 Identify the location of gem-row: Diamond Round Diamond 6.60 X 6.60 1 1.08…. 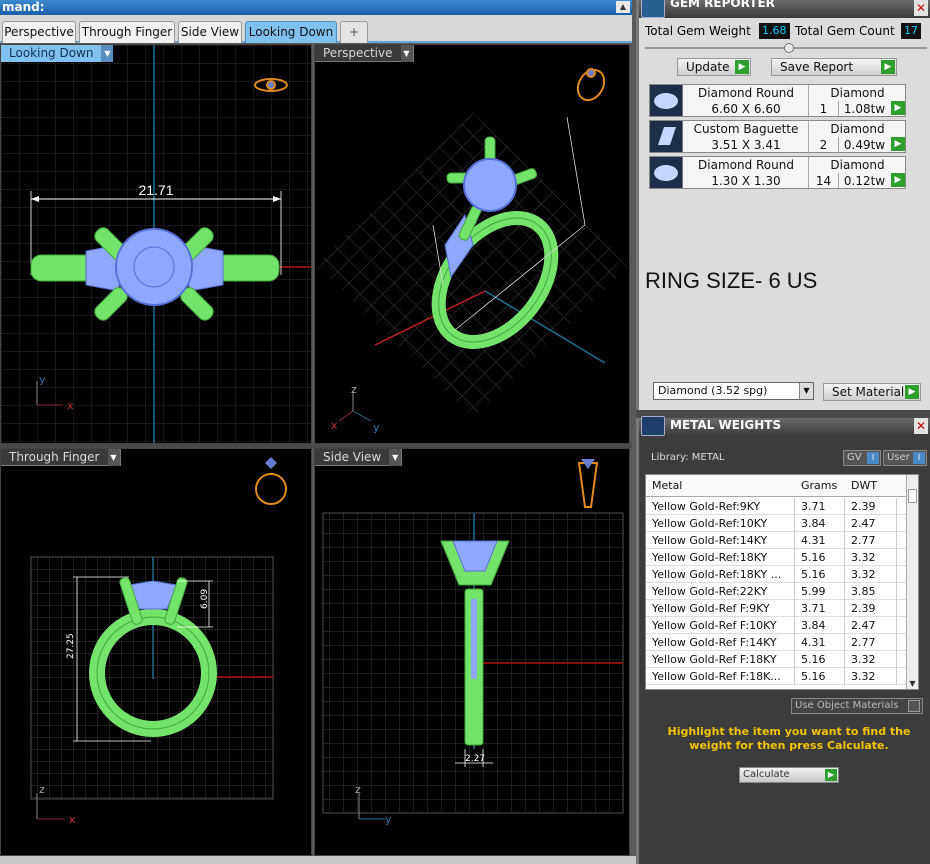
(777, 101).